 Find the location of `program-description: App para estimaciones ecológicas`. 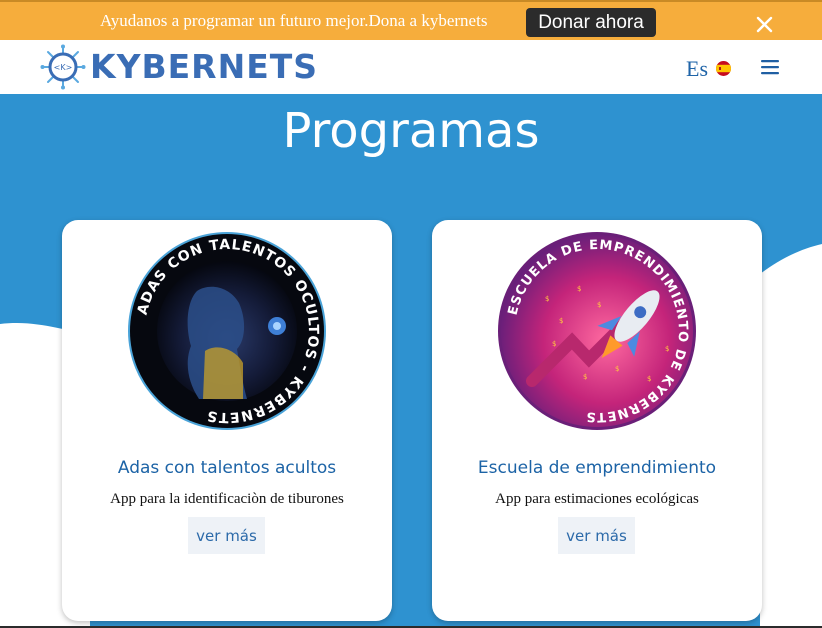

program-description: App para estimaciones ecológicas is located at coordinates (597, 499).